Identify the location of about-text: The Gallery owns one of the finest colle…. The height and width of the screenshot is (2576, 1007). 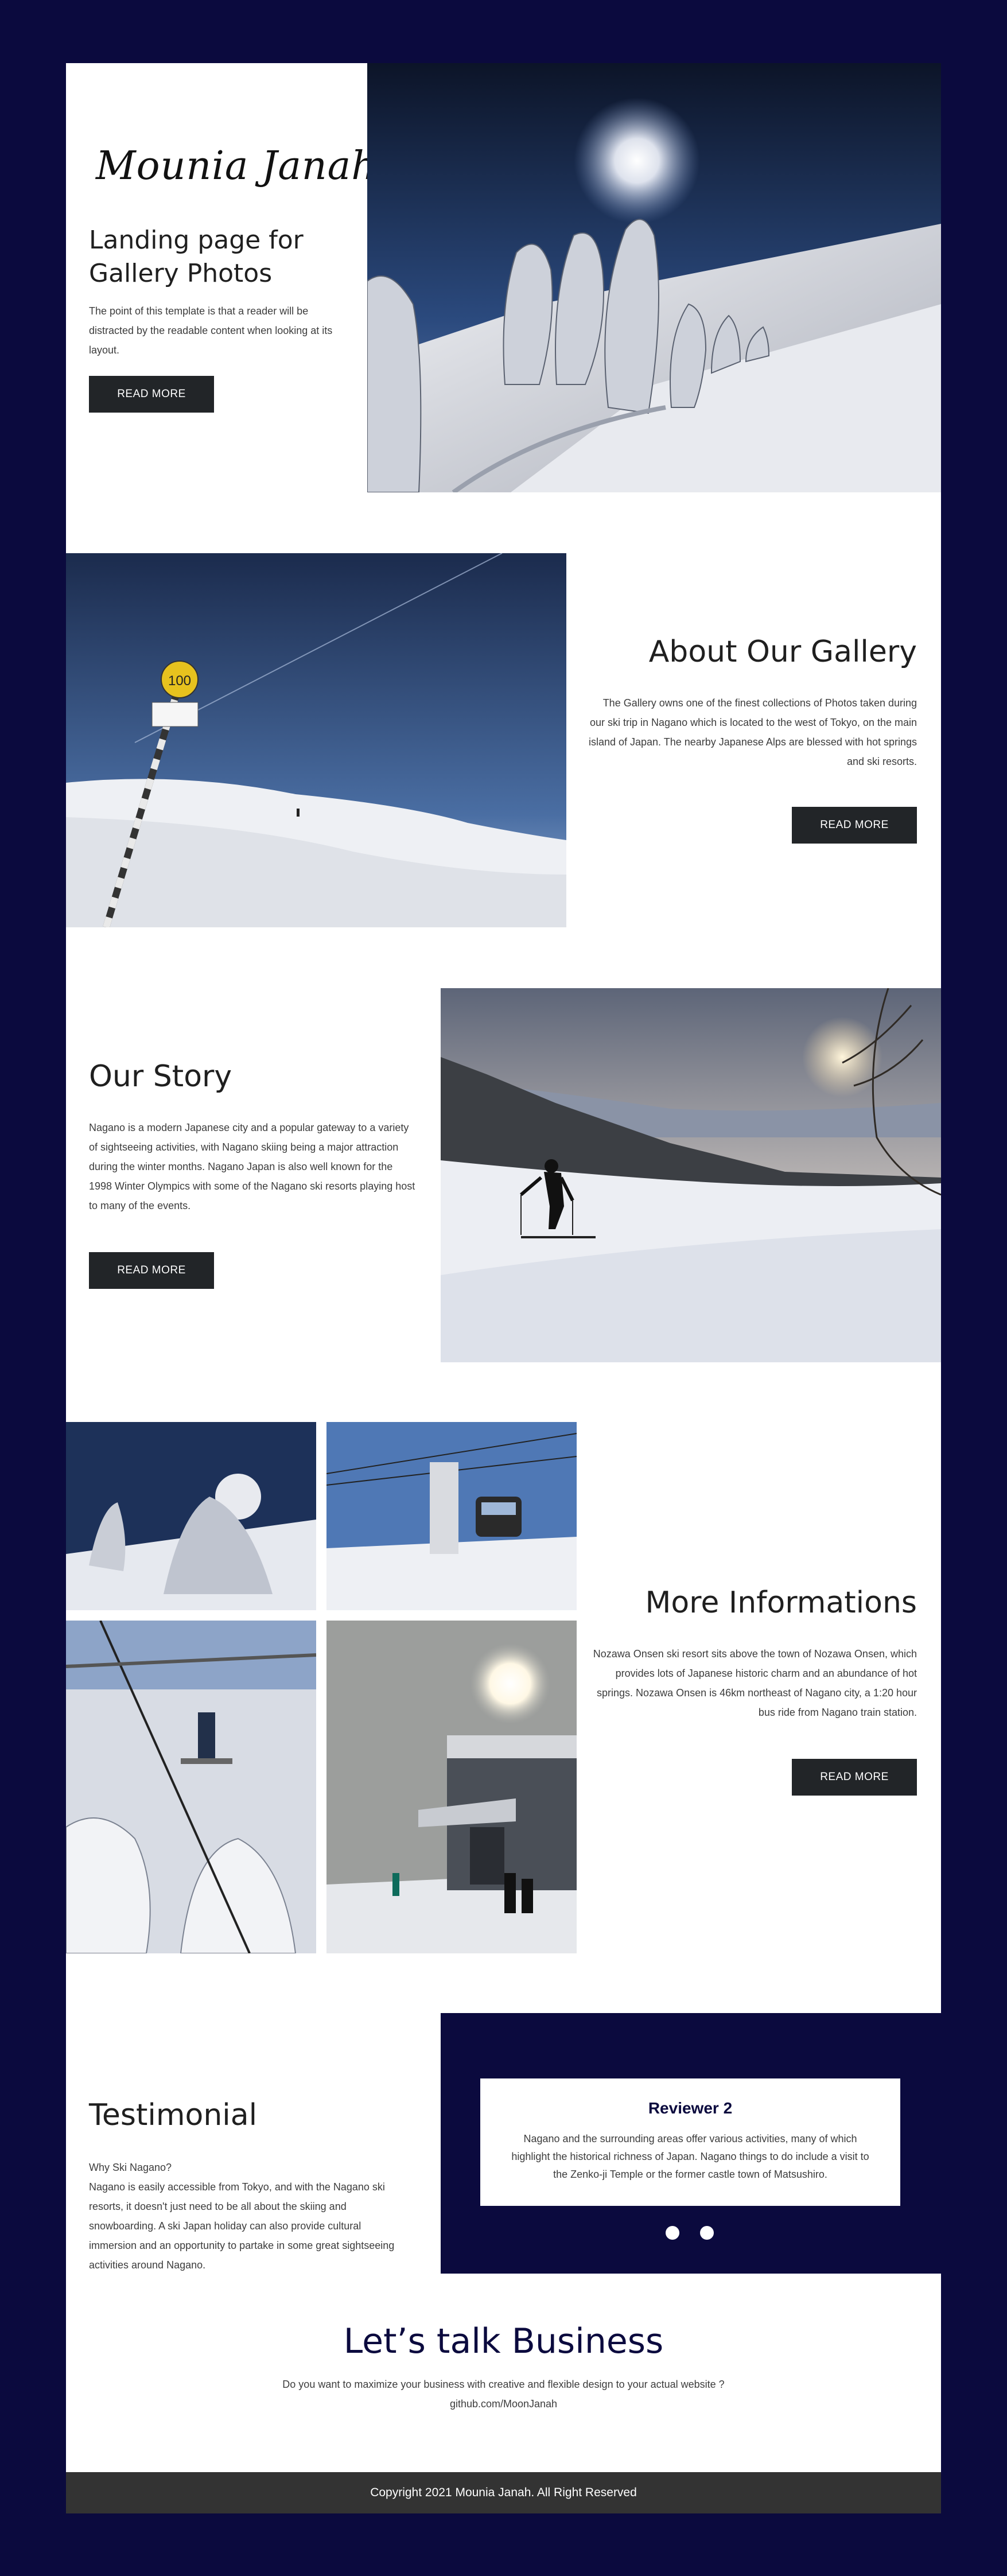
(752, 732).